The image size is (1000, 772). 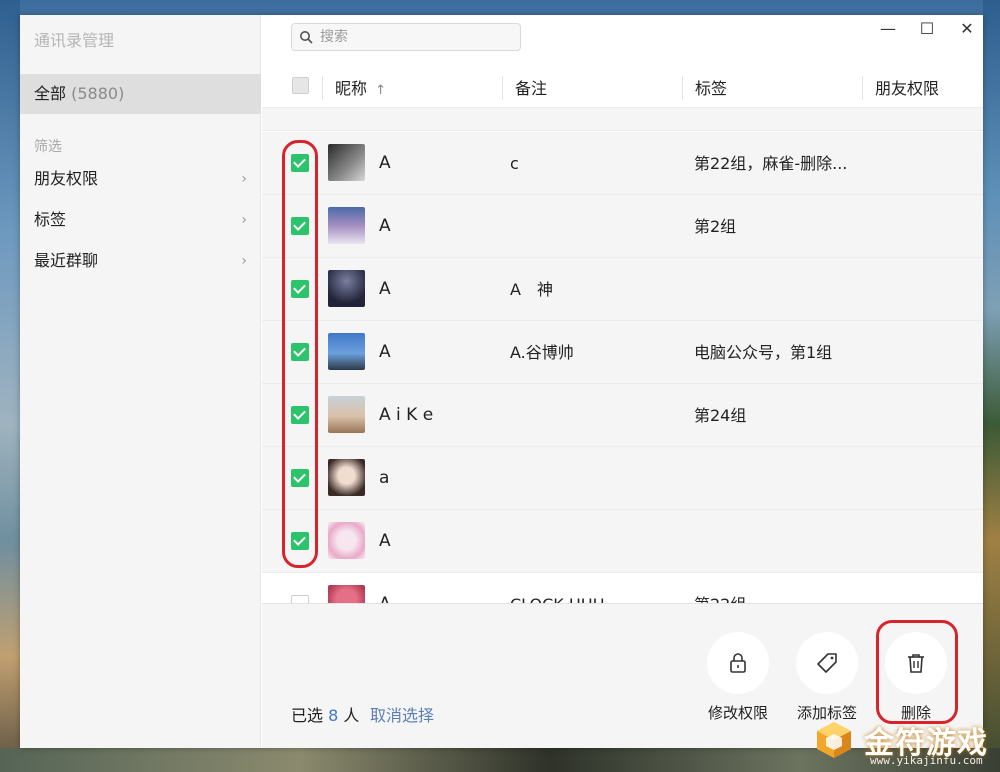 I want to click on table-header: 昵称 ↑ 备注 标签 朋友权限, so click(x=622, y=91).